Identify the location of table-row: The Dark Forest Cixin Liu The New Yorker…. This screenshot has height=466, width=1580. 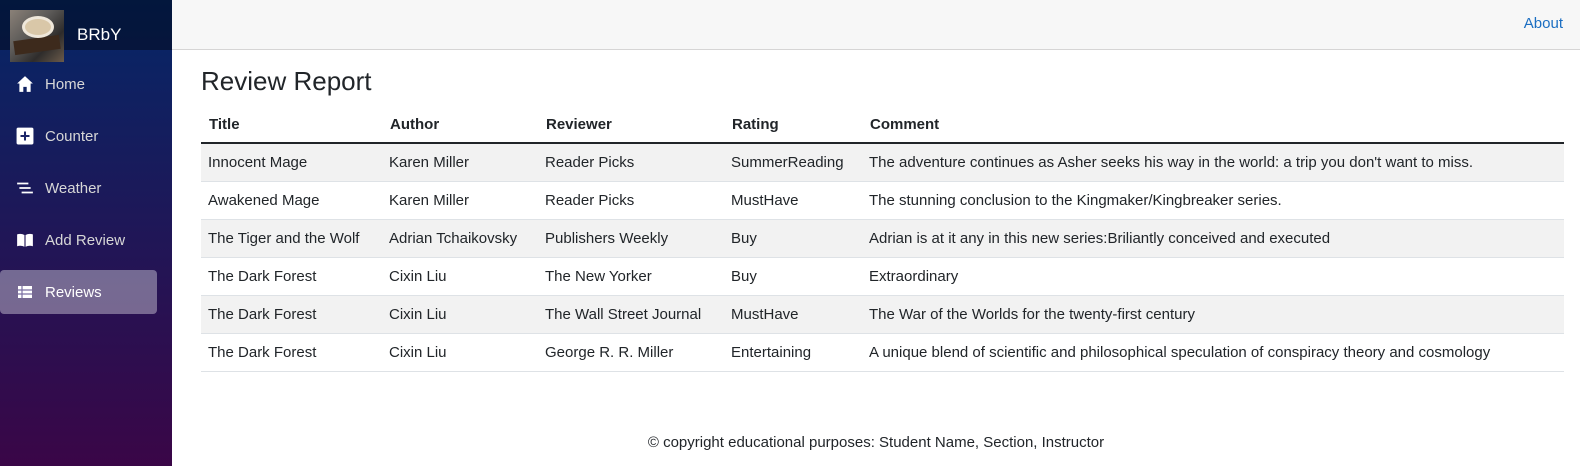
(882, 276).